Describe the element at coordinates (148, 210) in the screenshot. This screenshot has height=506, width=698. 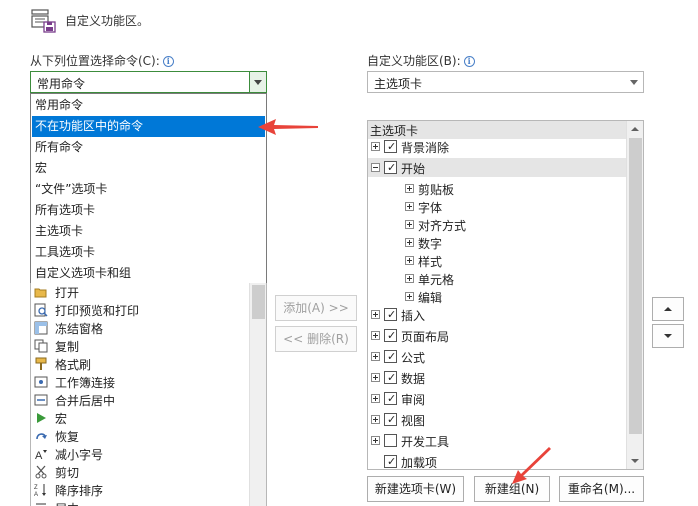
I see `dropdown-item: 所有选项卡` at that location.